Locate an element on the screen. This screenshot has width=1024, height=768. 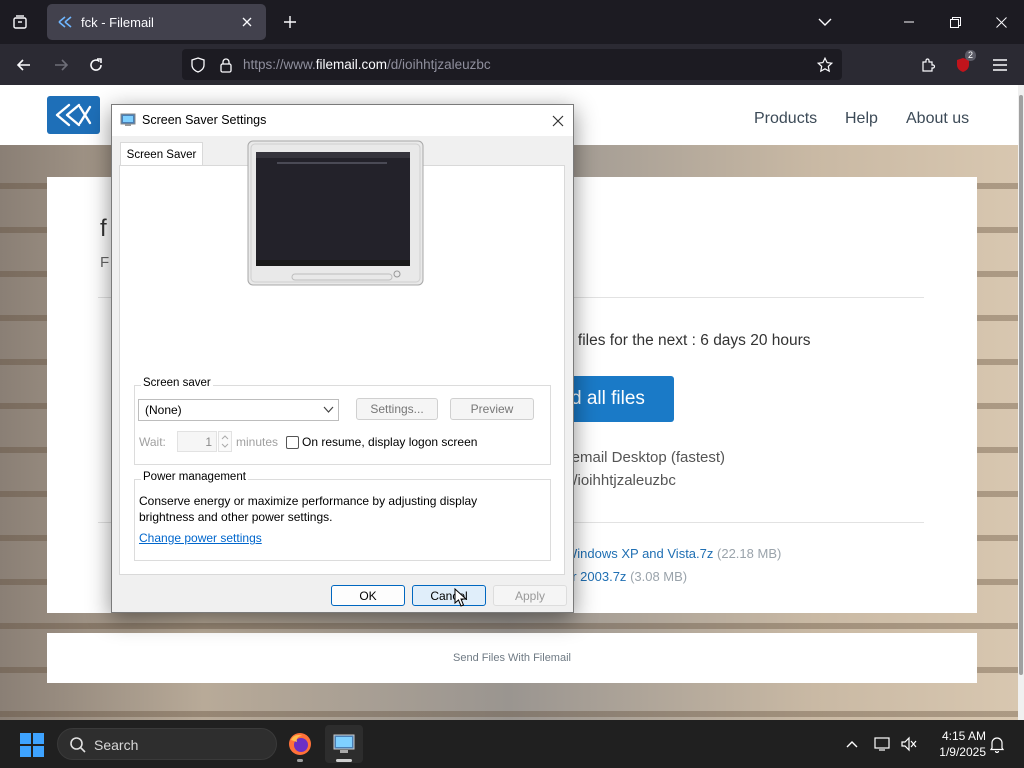
windows-taskbar: Search 4:15 AM 1/9/2025 is located at coordinates (512, 744).